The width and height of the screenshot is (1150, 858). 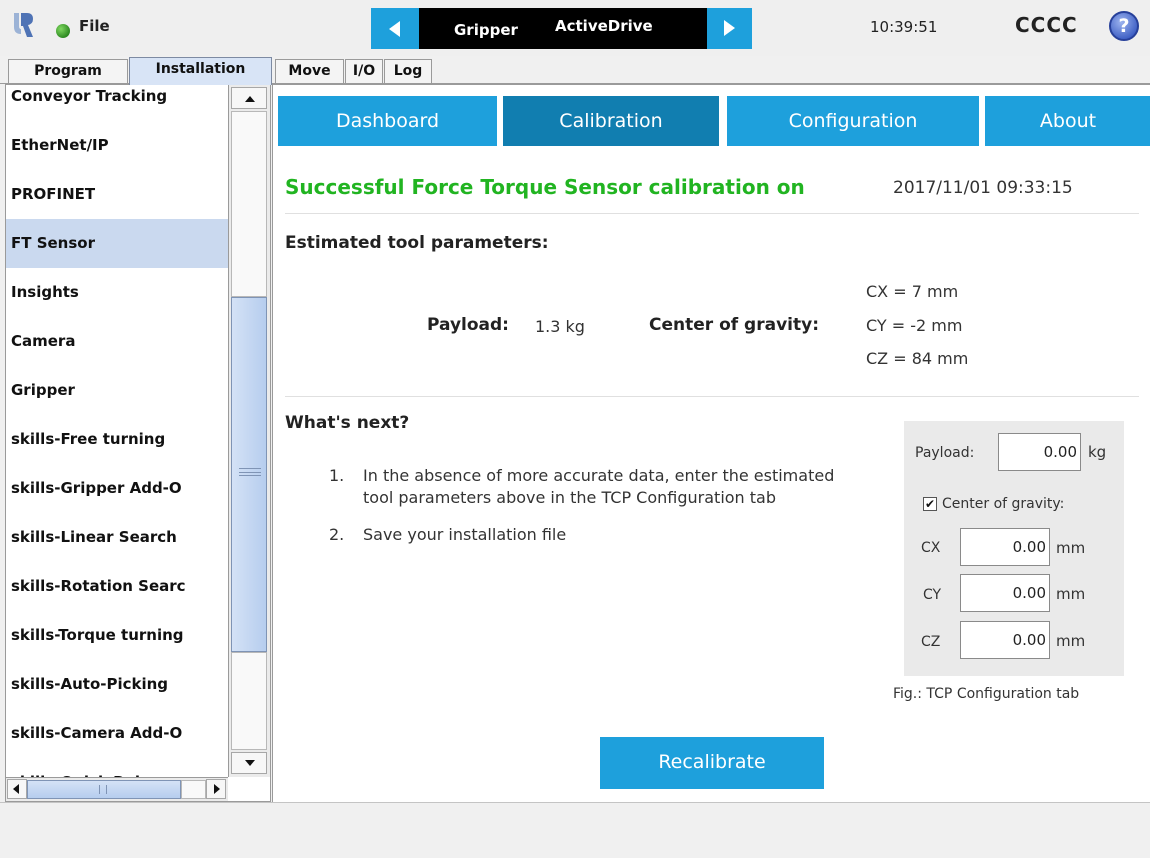 I want to click on sidebar-item-profinet: PROFINET, so click(x=117, y=194).